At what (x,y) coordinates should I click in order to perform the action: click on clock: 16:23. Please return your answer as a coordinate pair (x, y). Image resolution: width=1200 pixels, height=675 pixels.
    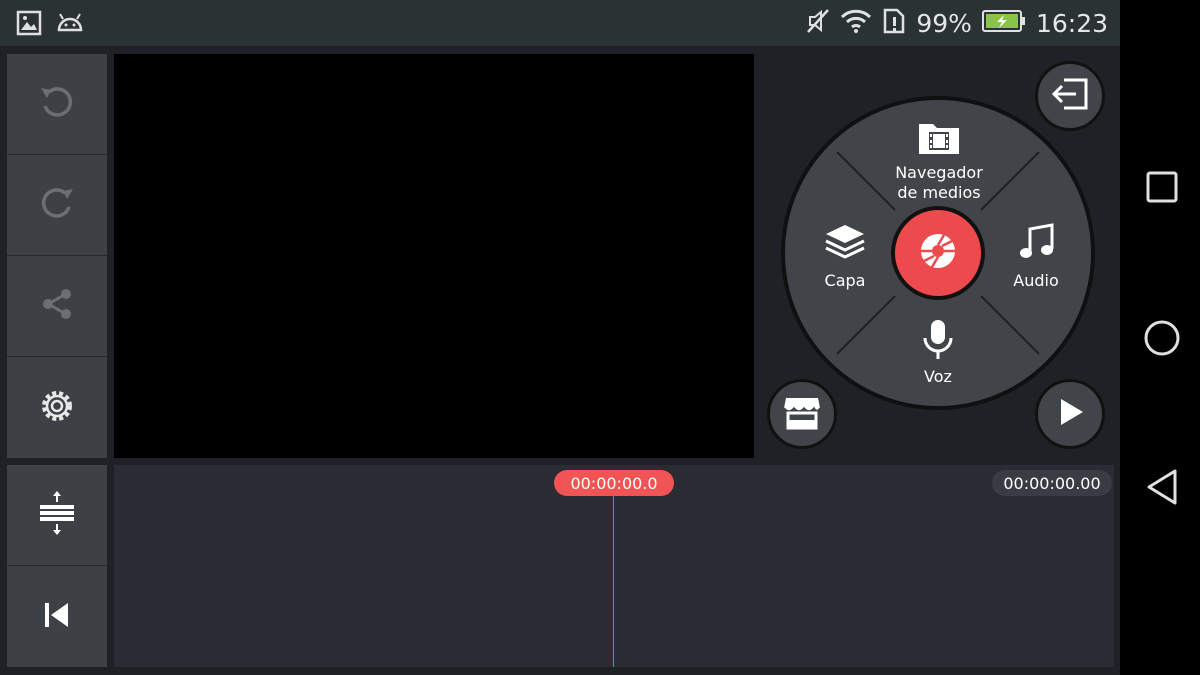
    Looking at the image, I should click on (1071, 23).